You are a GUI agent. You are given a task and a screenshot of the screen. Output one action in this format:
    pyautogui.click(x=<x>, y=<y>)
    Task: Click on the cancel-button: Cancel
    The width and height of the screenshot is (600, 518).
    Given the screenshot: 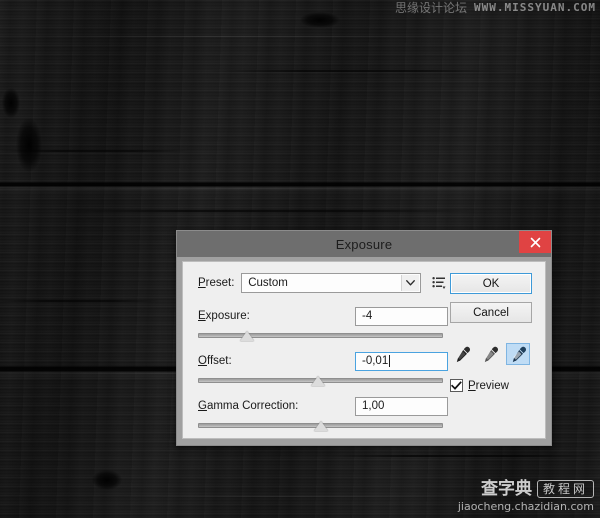 What is the action you would take?
    pyautogui.click(x=491, y=312)
    